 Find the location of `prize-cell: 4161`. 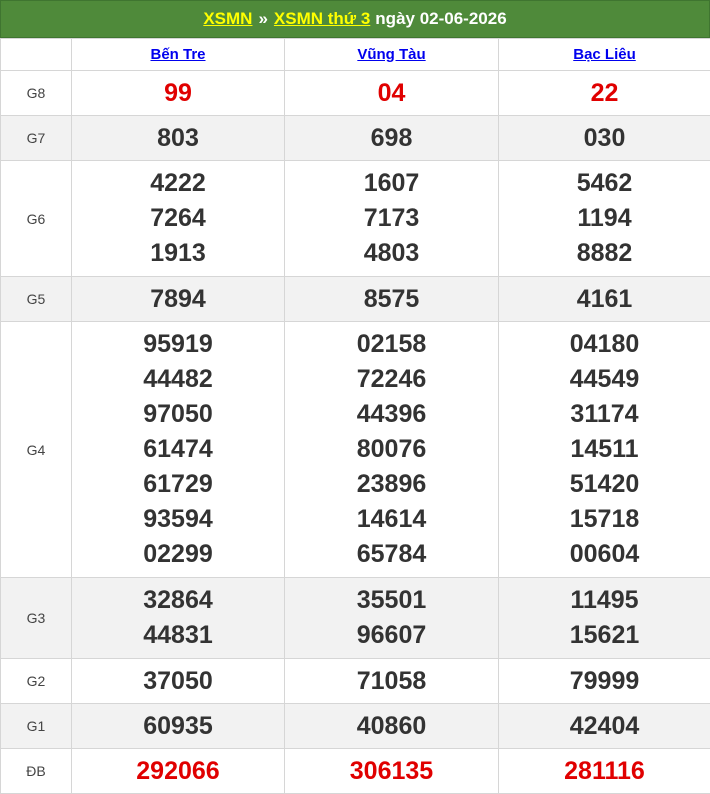

prize-cell: 4161 is located at coordinates (604, 299).